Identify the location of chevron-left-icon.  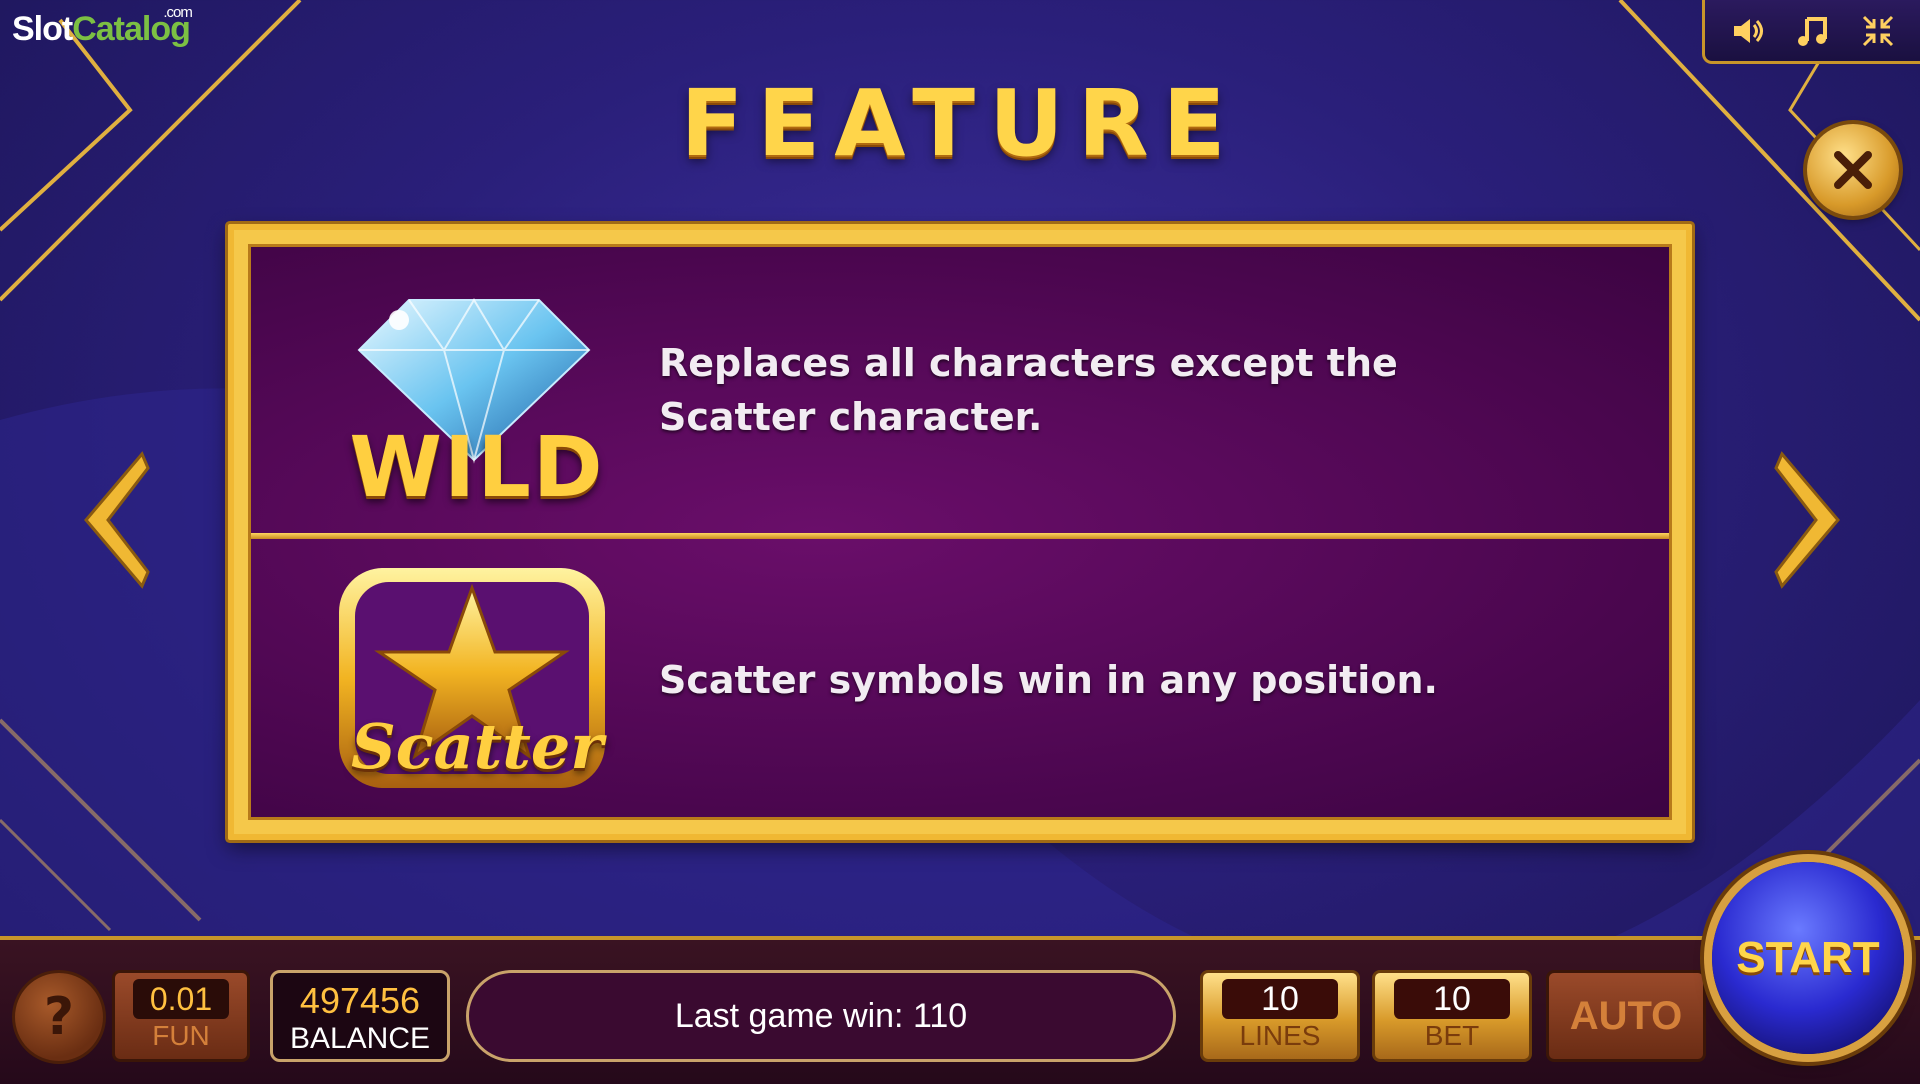
(117, 520).